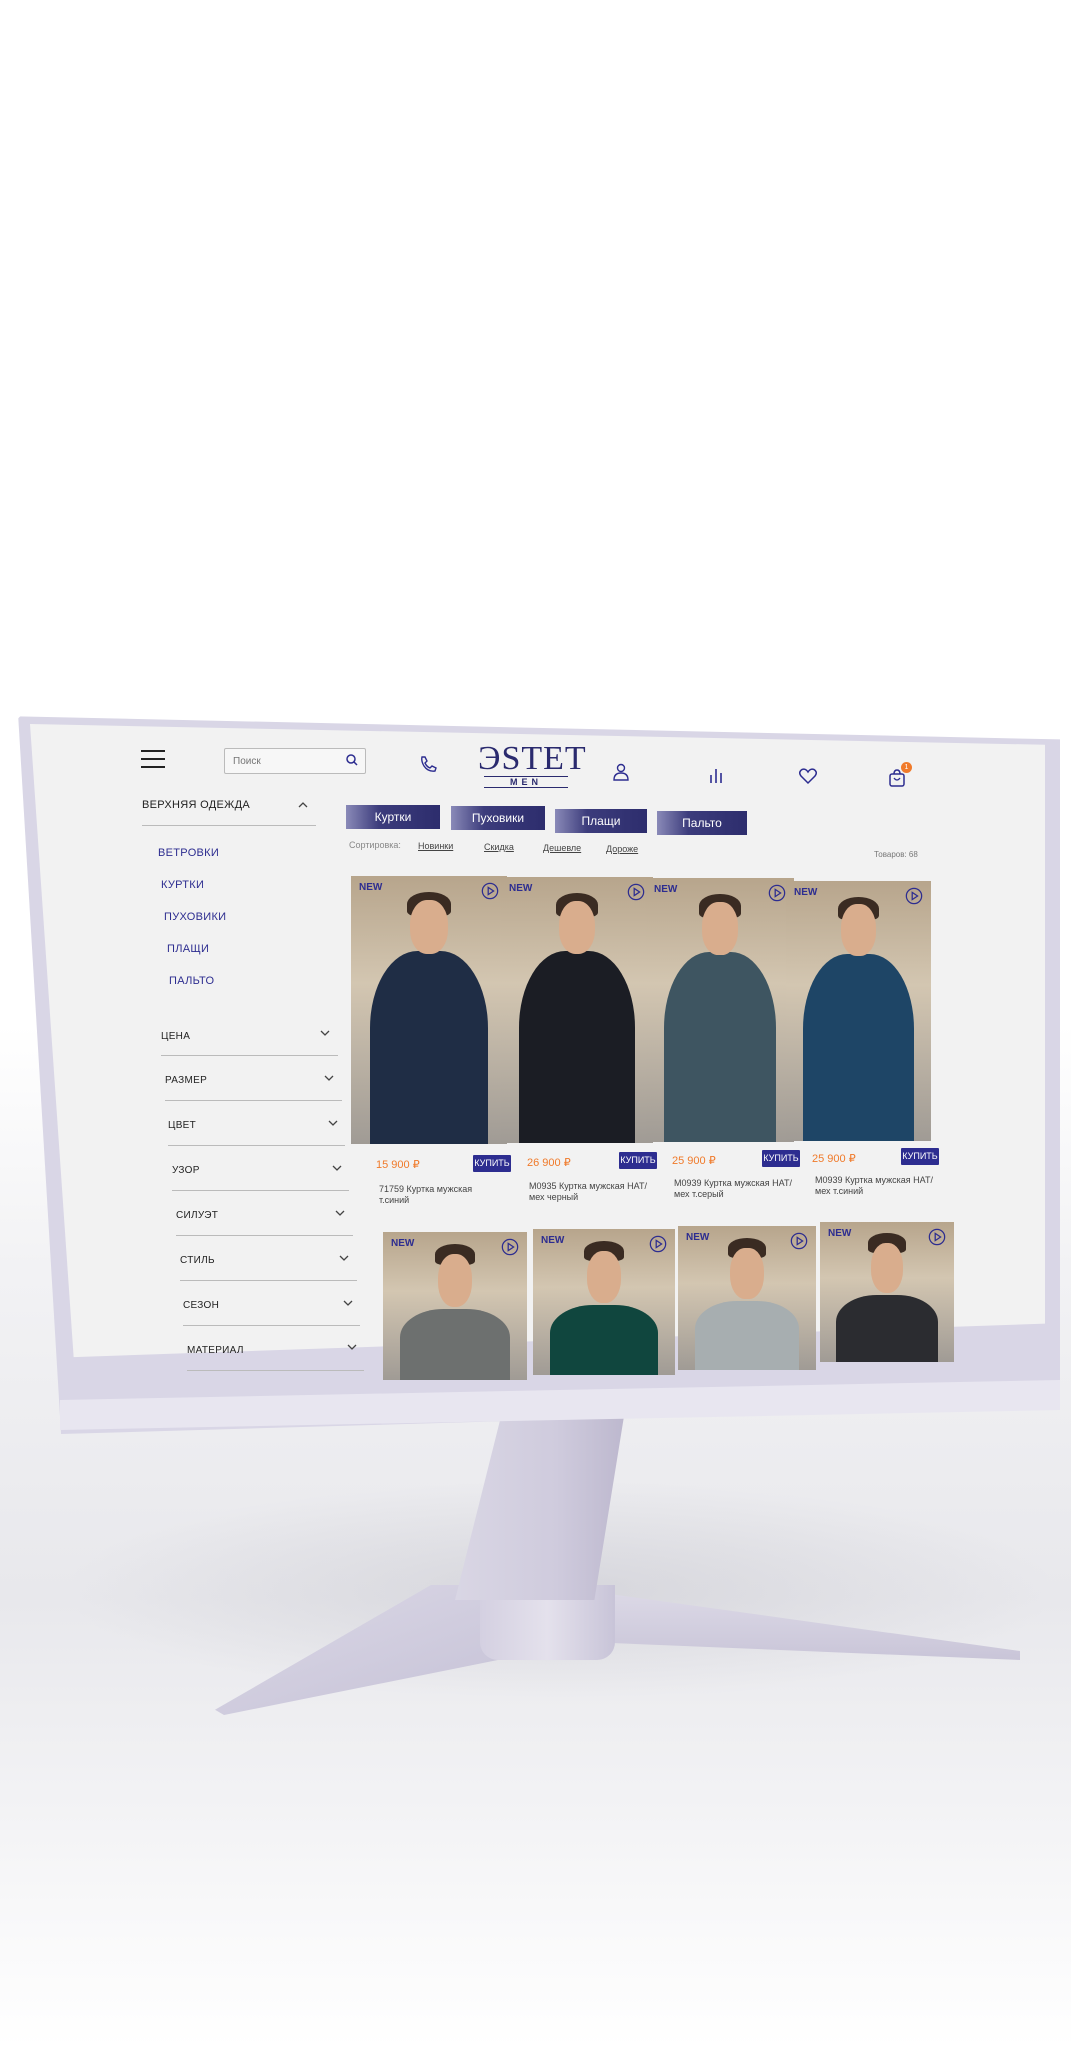  What do you see at coordinates (588, 1186) in the screenshot?
I see `product-name-line: M0935 Куртка мужская HAT/` at bounding box center [588, 1186].